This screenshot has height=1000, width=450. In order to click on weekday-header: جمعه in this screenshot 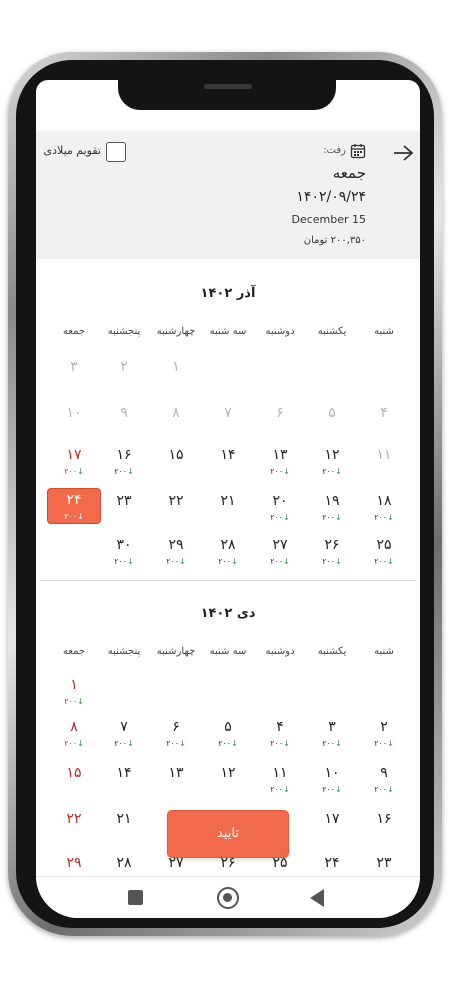, I will do `click(74, 331)`.